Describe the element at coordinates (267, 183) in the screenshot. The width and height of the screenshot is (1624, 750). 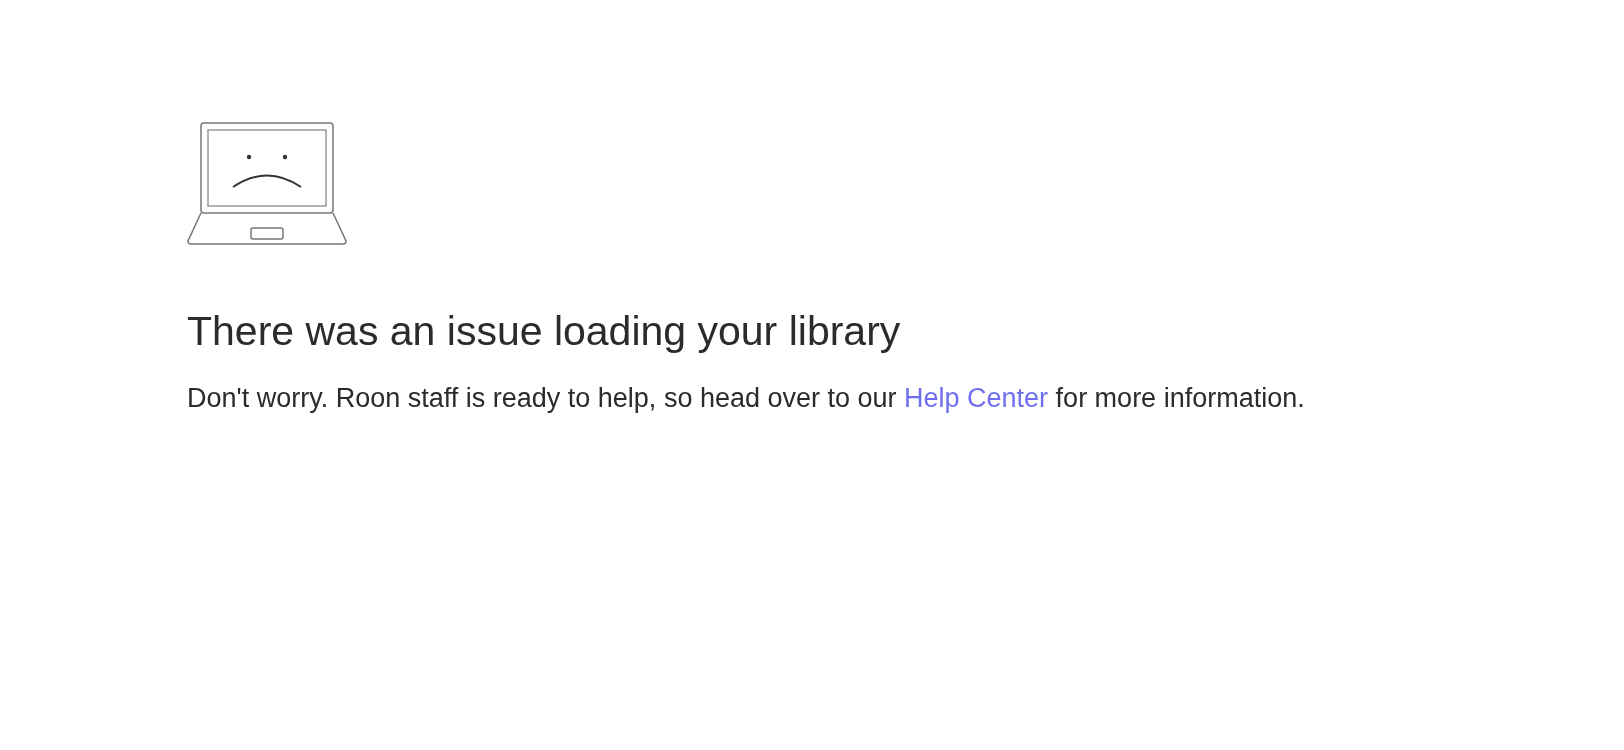
I see `sad-laptop-icon` at that location.